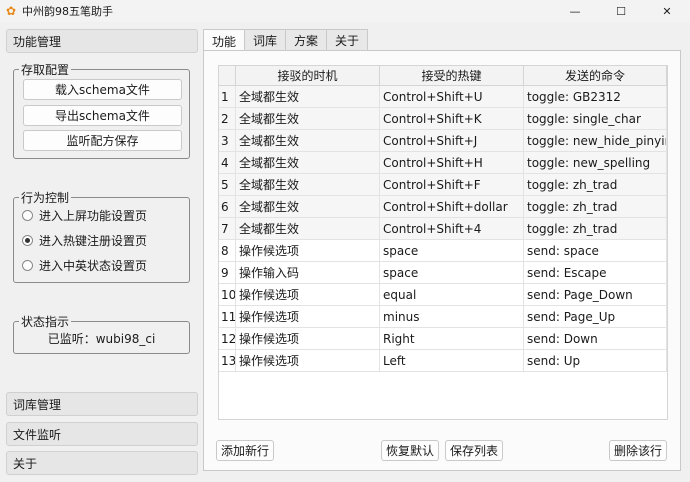 The image size is (690, 482). What do you see at coordinates (452, 228) in the screenshot?
I see `cell-hotkey: Control+Shift+4` at bounding box center [452, 228].